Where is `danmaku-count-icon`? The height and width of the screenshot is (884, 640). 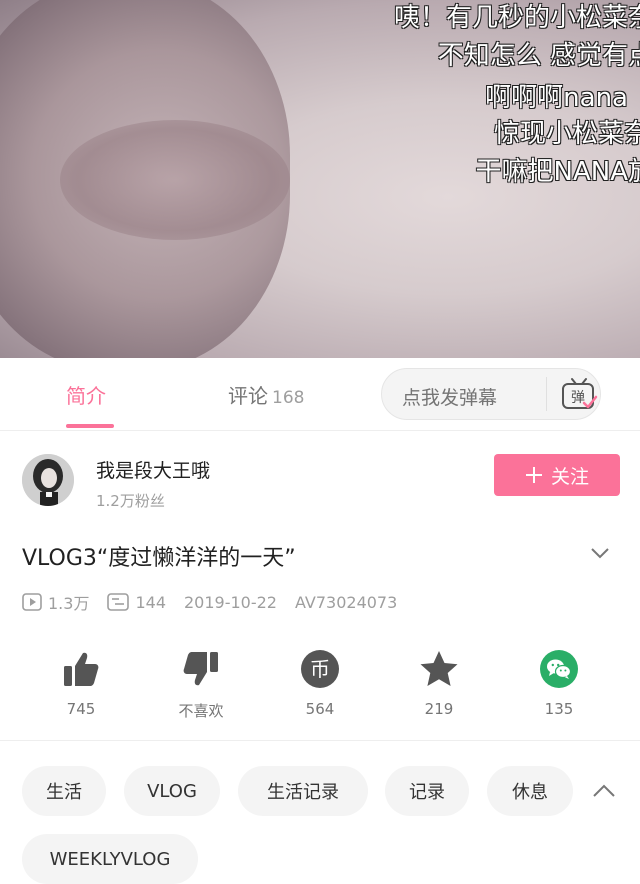
danmaku-count-icon is located at coordinates (118, 602).